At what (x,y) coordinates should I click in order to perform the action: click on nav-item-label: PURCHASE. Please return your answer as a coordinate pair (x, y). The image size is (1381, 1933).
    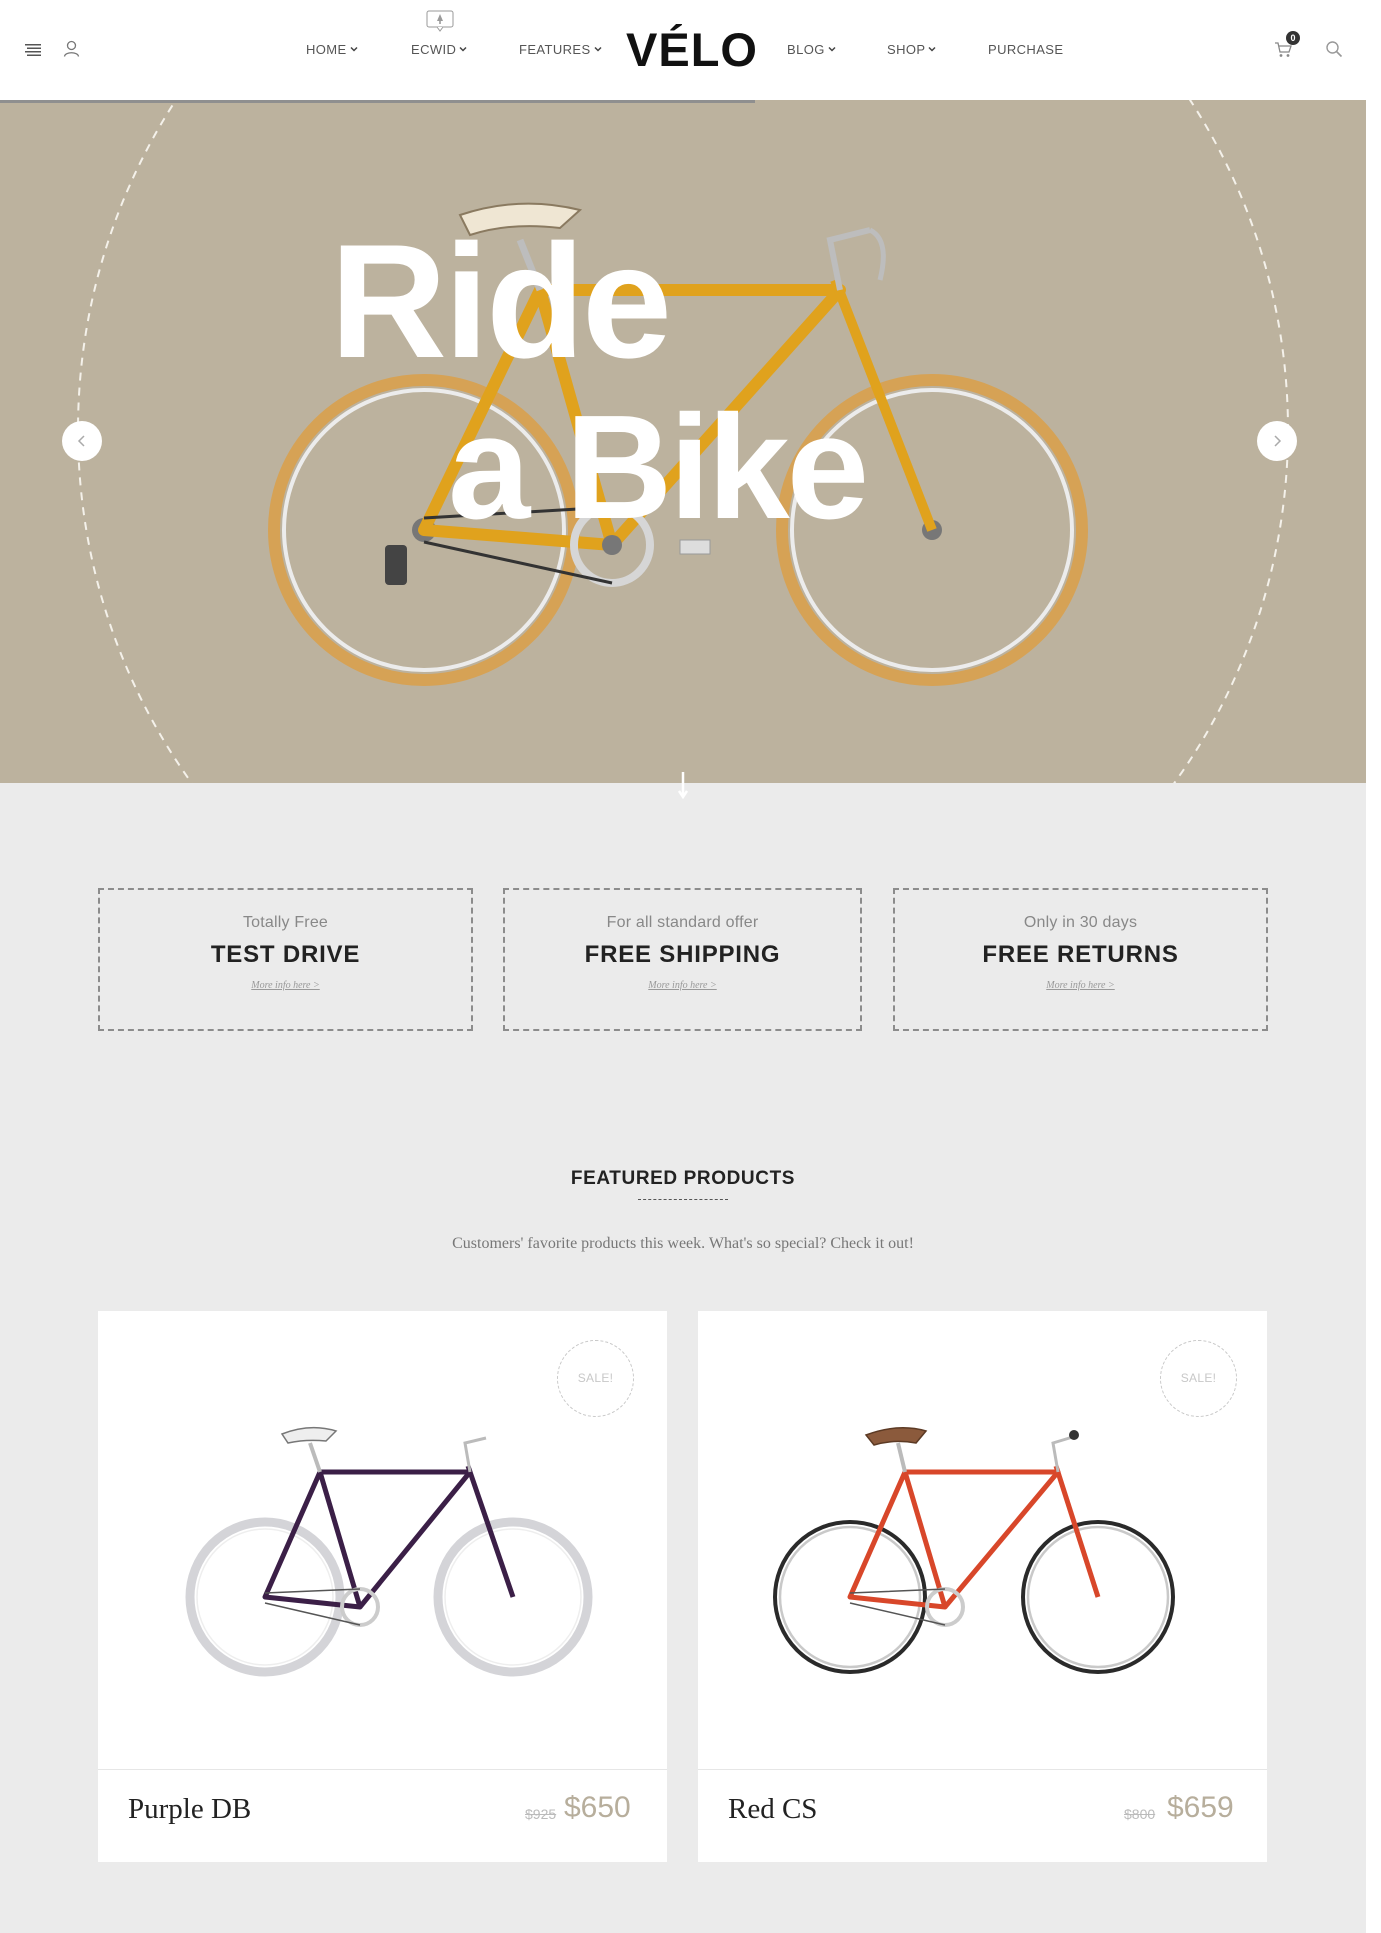
    Looking at the image, I should click on (1026, 49).